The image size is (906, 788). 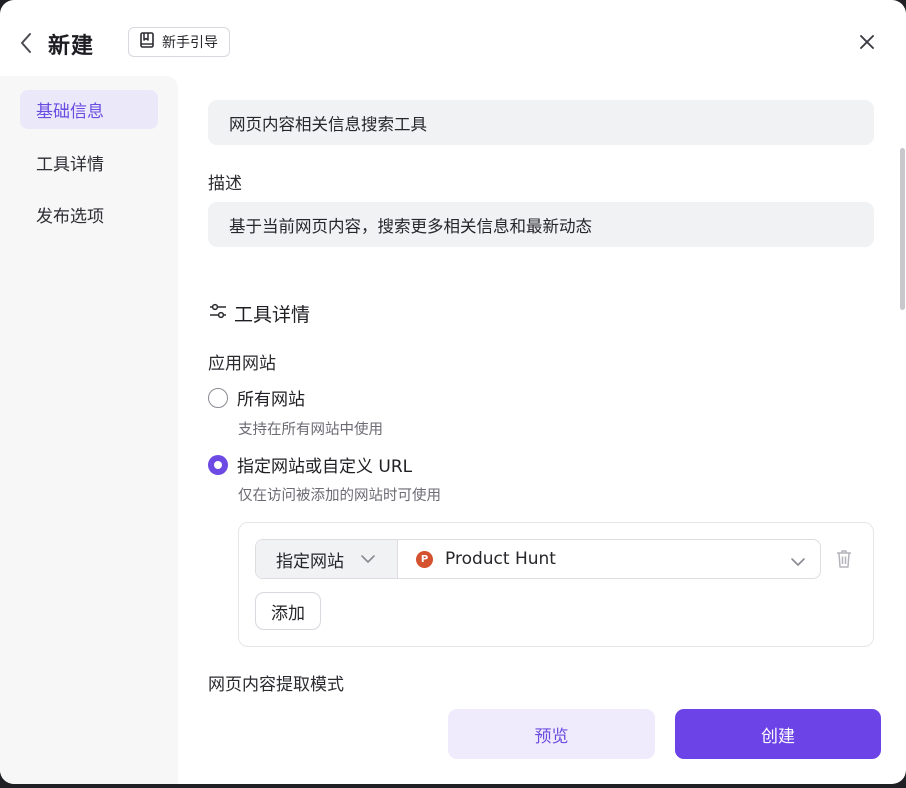 I want to click on product-hunt-logo-icon: P, so click(x=424, y=559).